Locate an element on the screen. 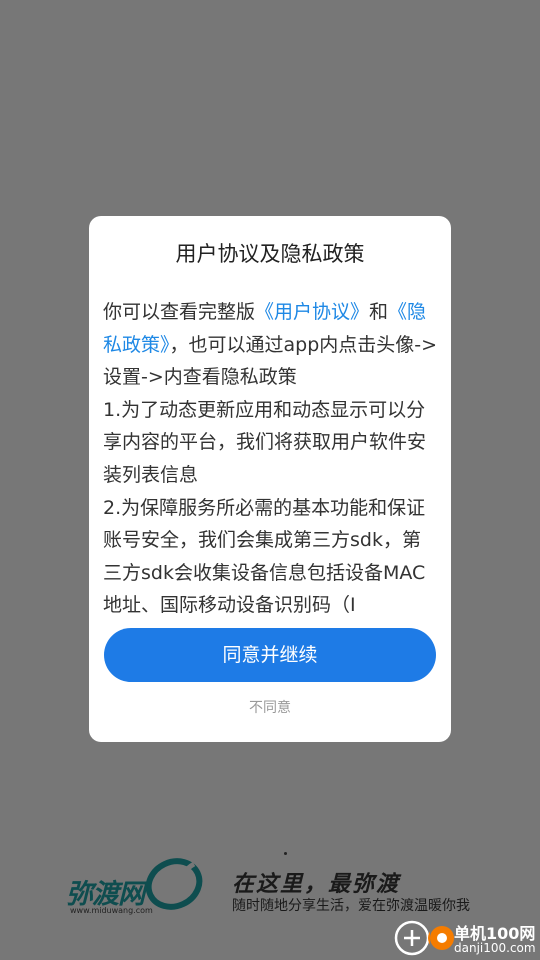 This screenshot has height=960, width=540. watermark-icon is located at coordinates (412, 938).